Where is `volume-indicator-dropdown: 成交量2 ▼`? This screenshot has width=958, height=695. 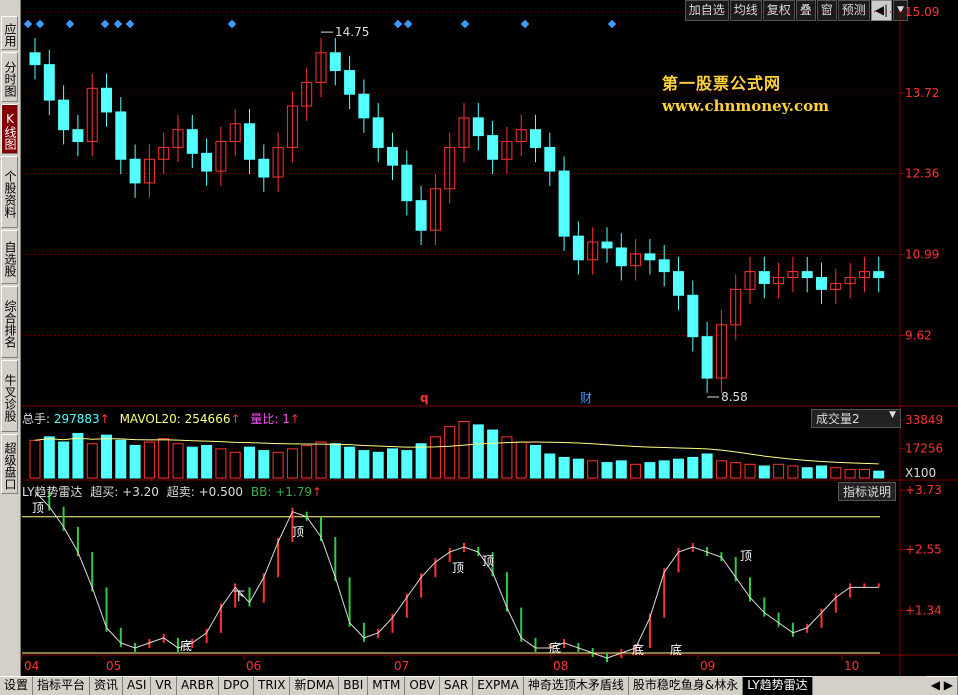 volume-indicator-dropdown: 成交量2 ▼ is located at coordinates (856, 418).